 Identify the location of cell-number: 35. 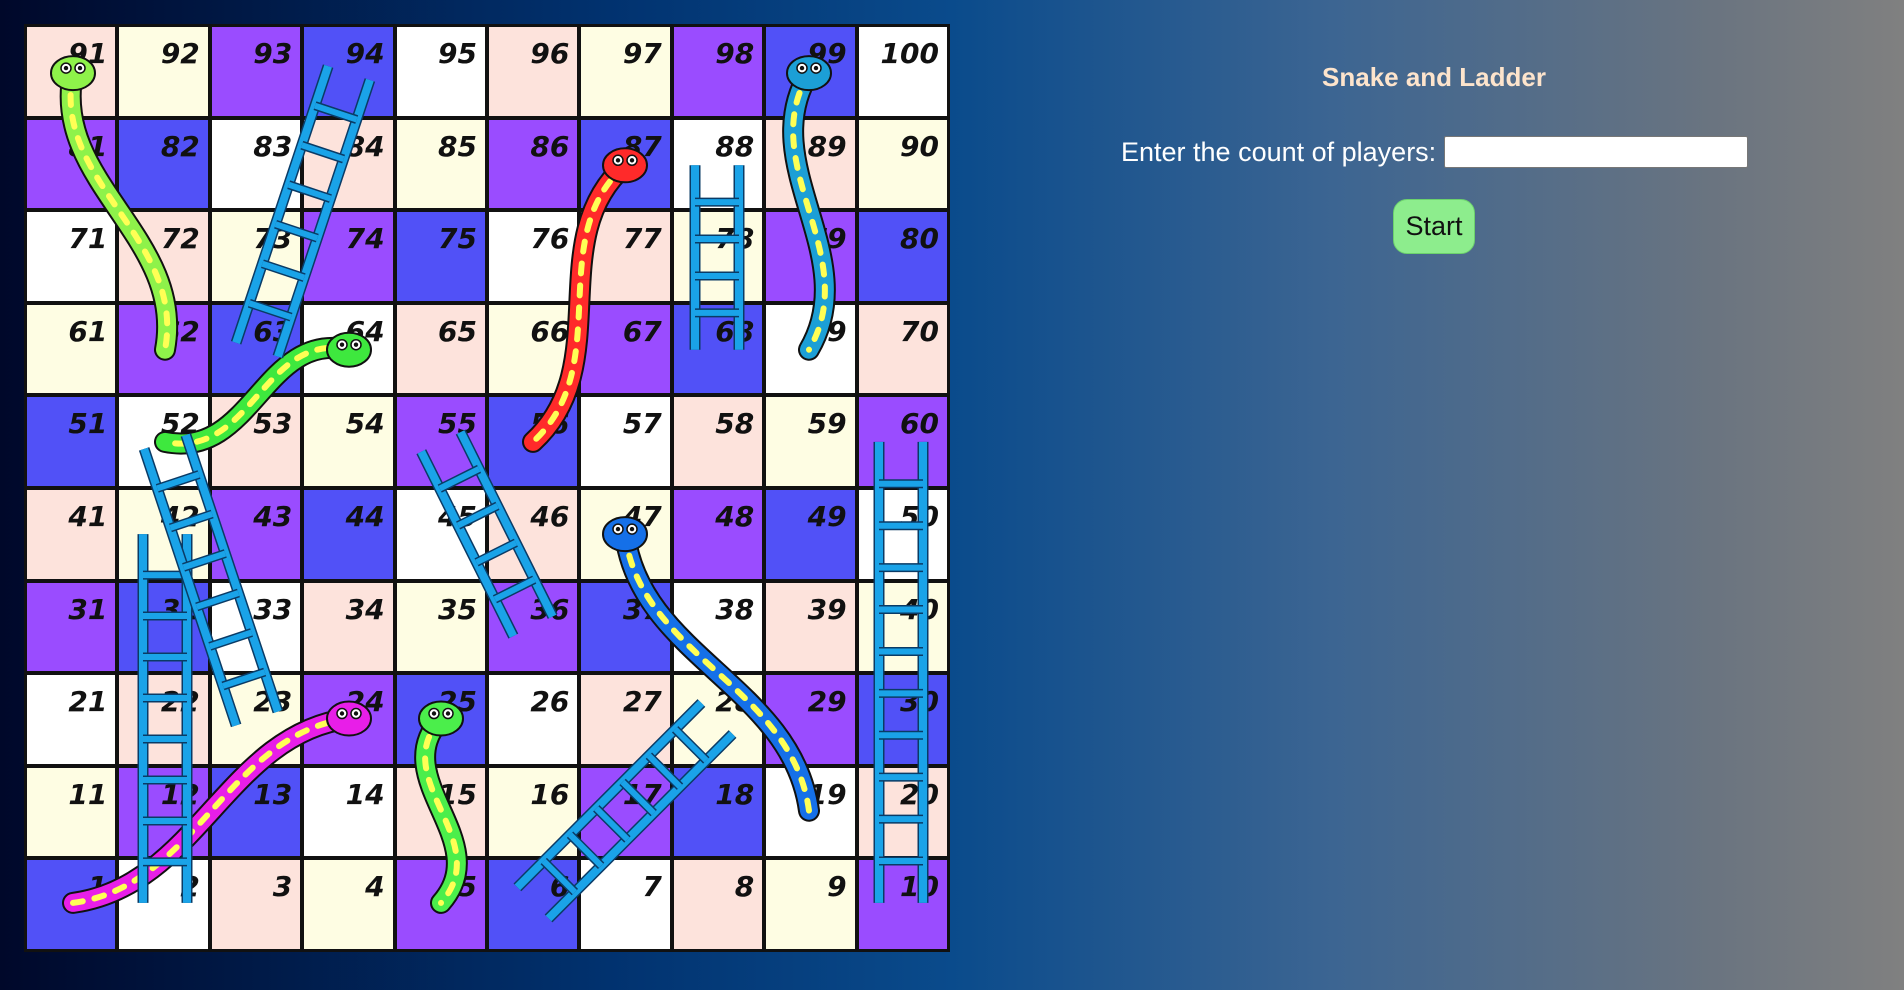
(457, 609).